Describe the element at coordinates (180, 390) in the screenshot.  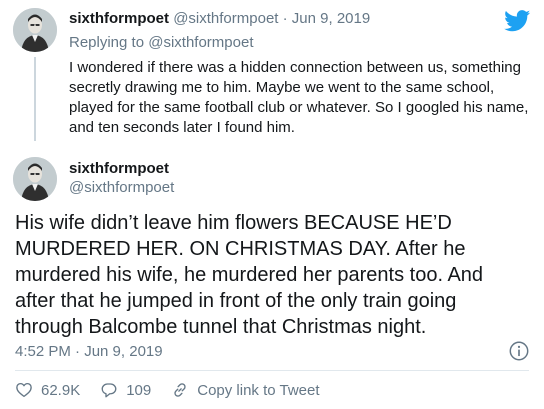
I see `link-icon` at that location.